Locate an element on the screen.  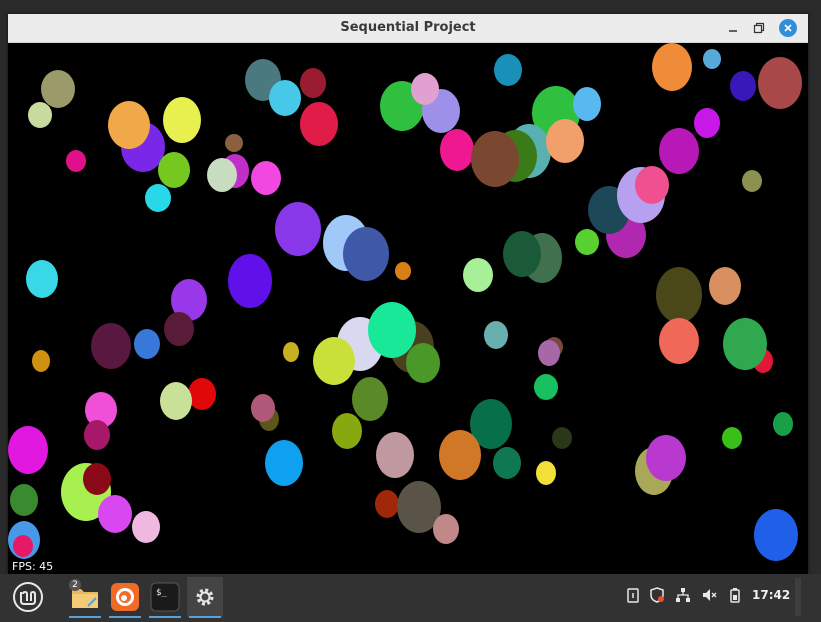
minimize-button is located at coordinates (733, 28).